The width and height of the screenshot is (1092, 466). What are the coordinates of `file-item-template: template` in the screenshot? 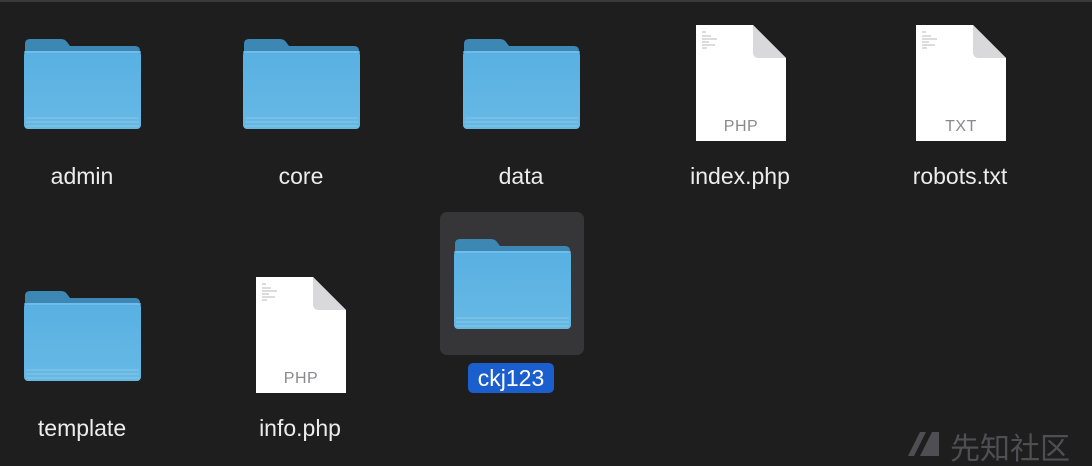 It's located at (91, 374).